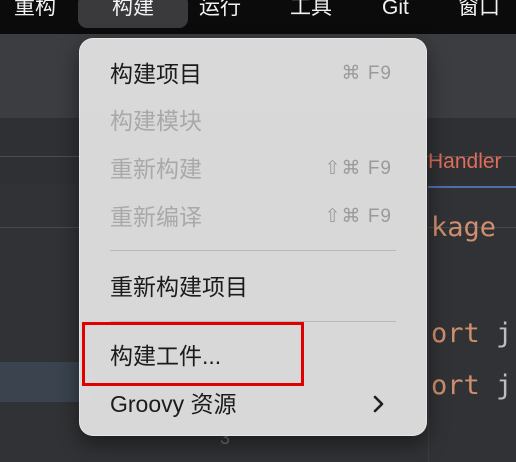 This screenshot has width=516, height=462. What do you see at coordinates (173, 404) in the screenshot?
I see `menu-item-label: Groovy 资源` at bounding box center [173, 404].